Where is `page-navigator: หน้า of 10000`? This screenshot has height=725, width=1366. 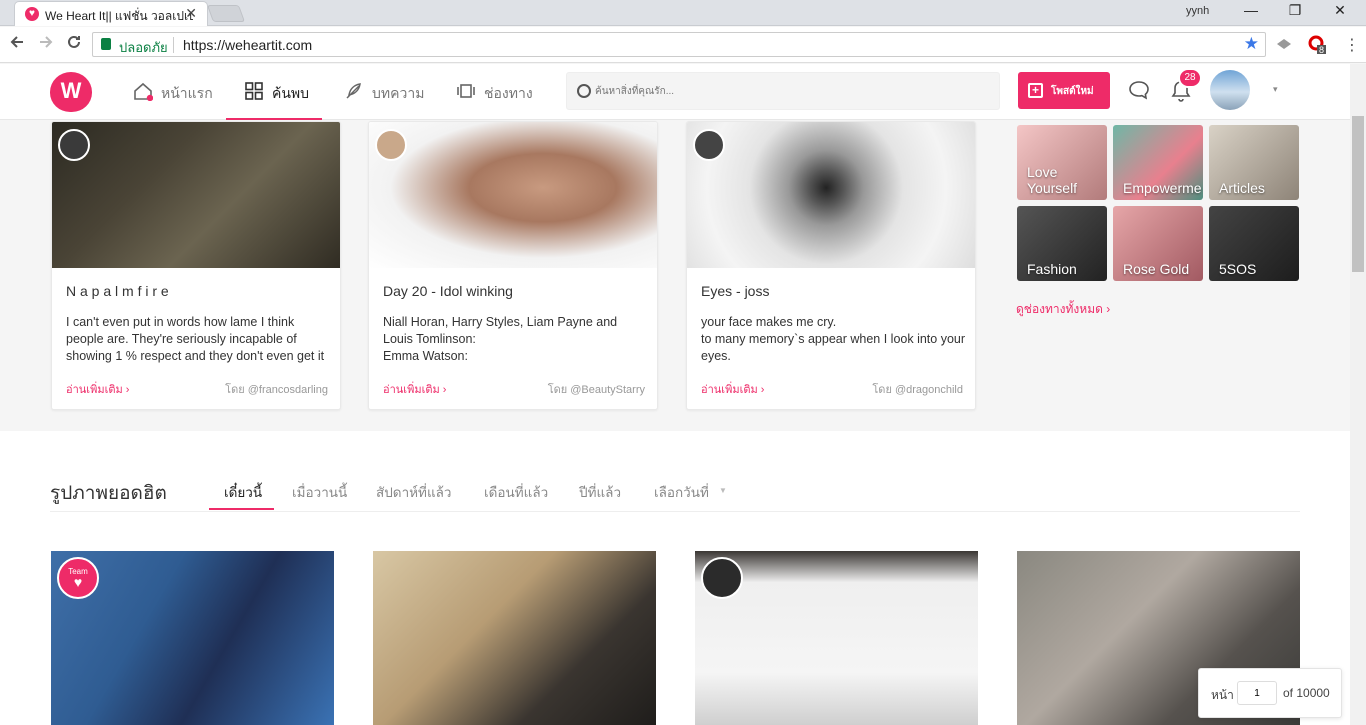 page-navigator: หน้า of 10000 is located at coordinates (1270, 693).